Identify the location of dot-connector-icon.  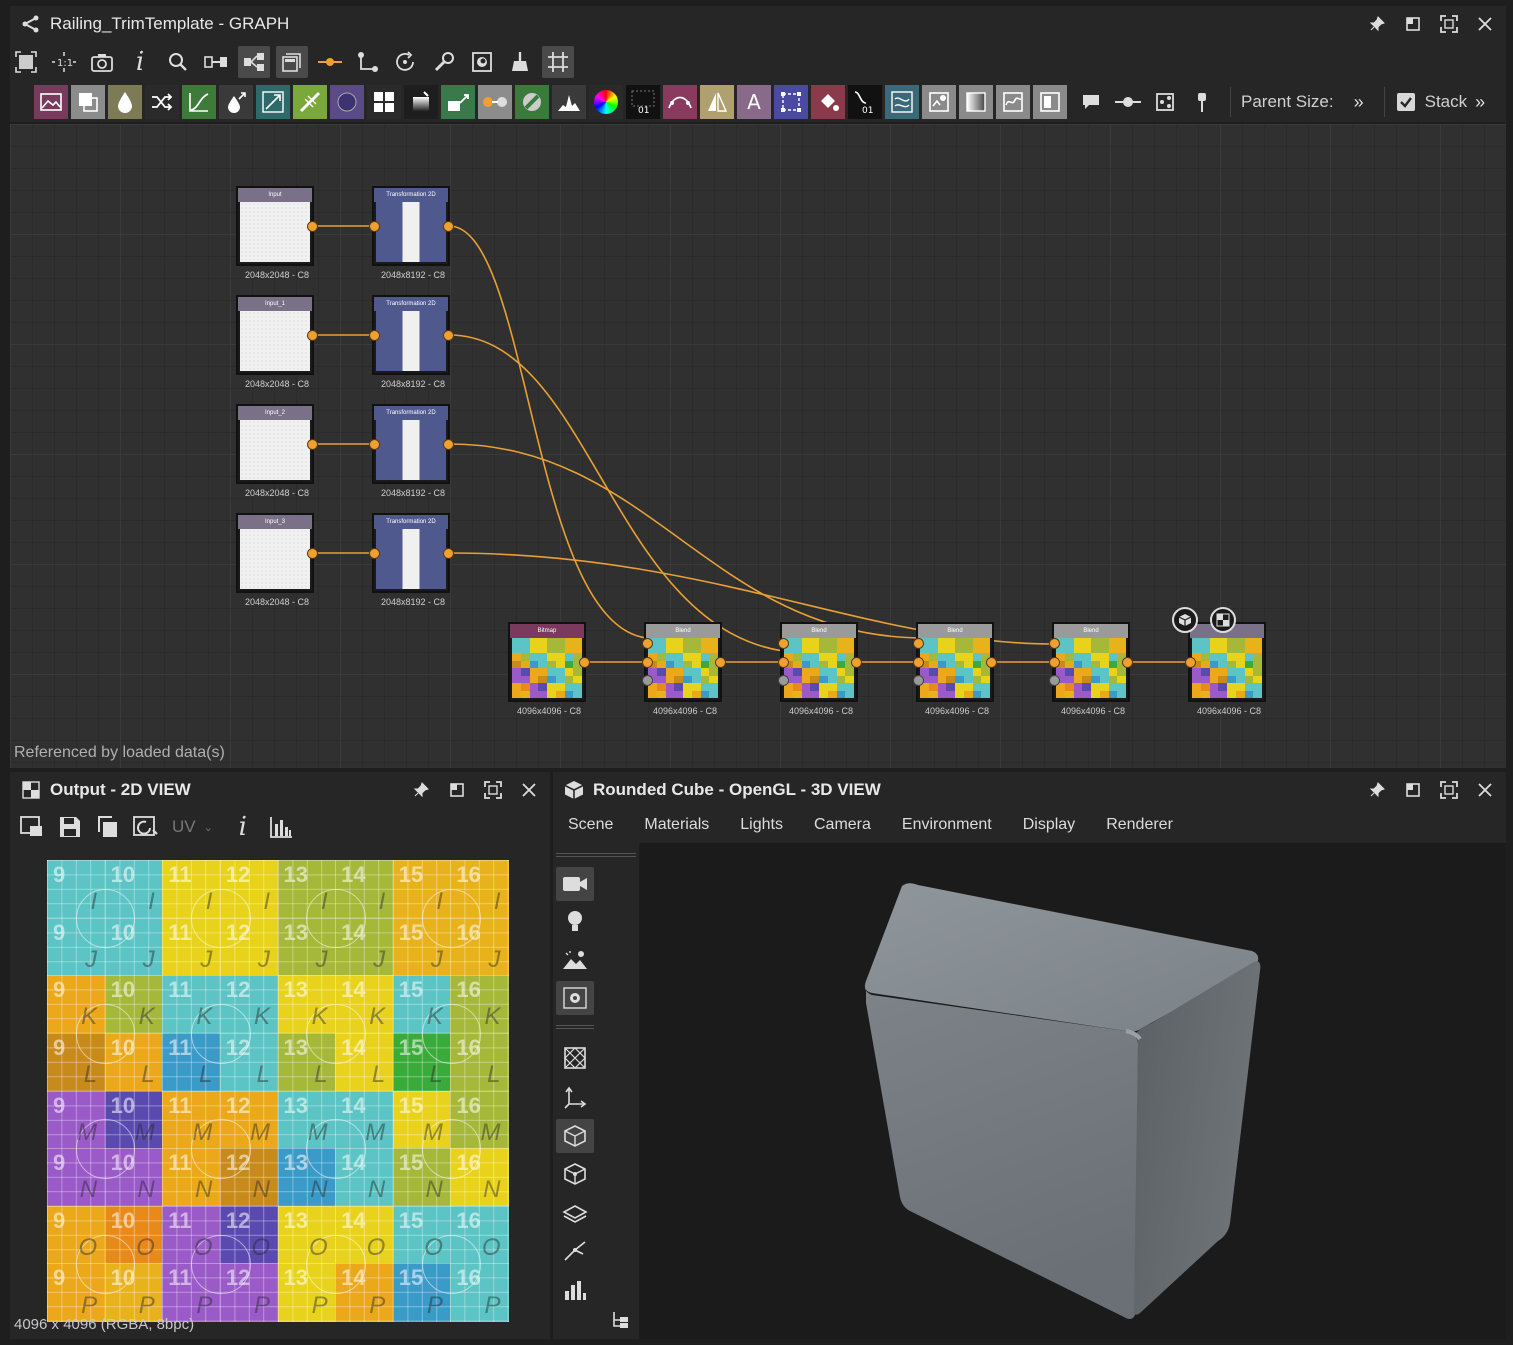
(330, 62).